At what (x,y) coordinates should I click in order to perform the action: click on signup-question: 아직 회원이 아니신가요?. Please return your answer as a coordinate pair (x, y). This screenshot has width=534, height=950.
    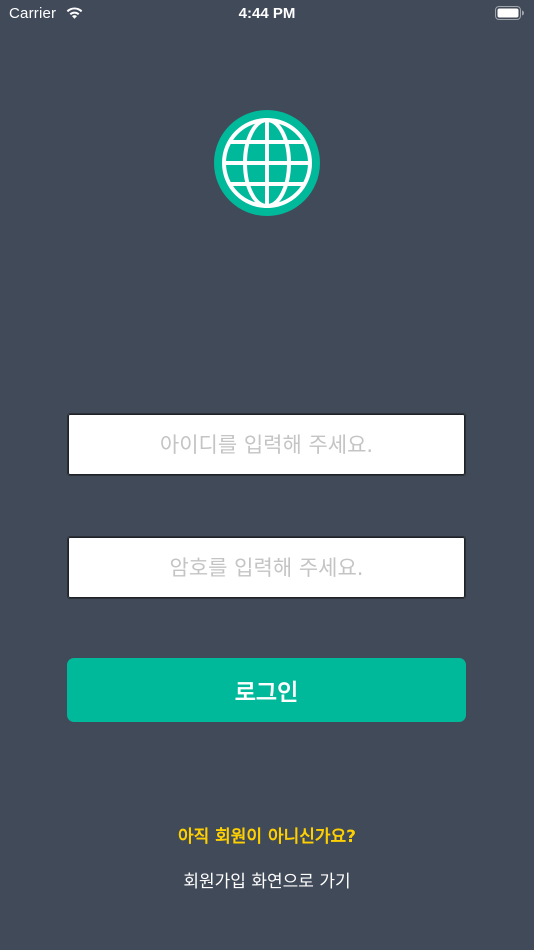
    Looking at the image, I should click on (267, 837).